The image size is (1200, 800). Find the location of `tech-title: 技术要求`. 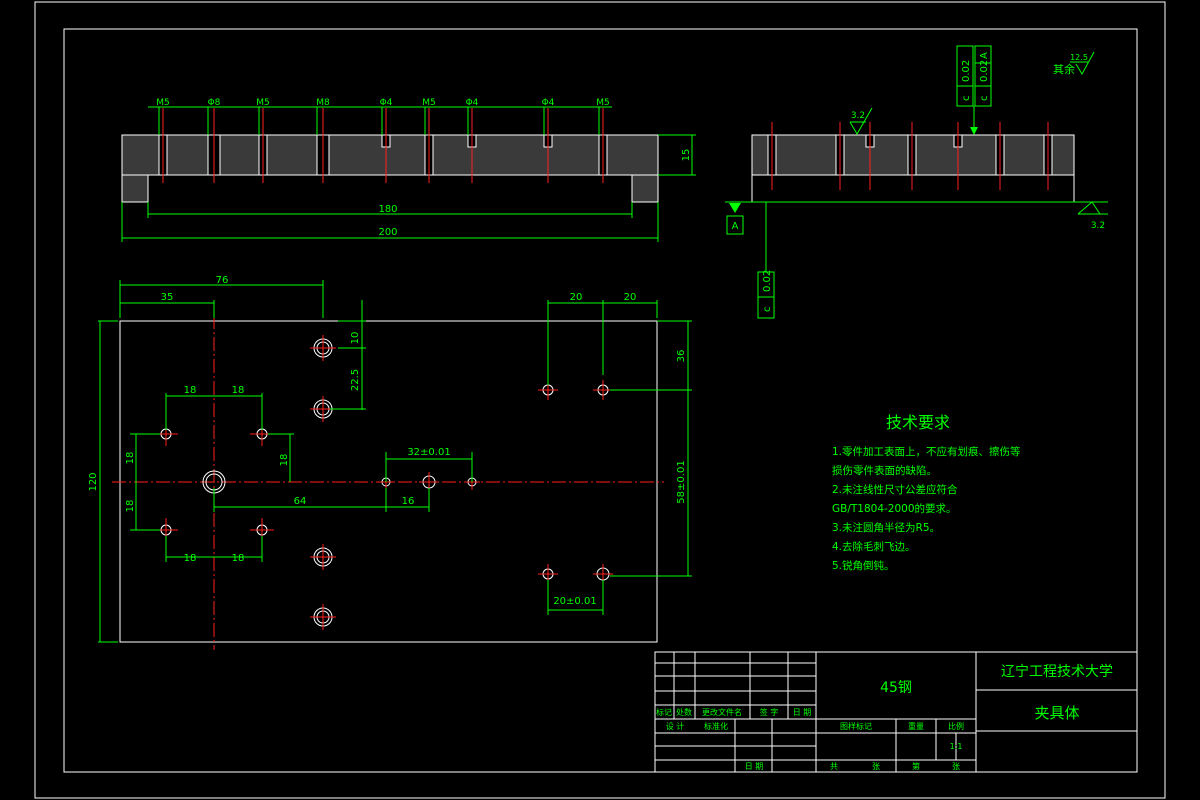

tech-title: 技术要求 is located at coordinates (918, 422).